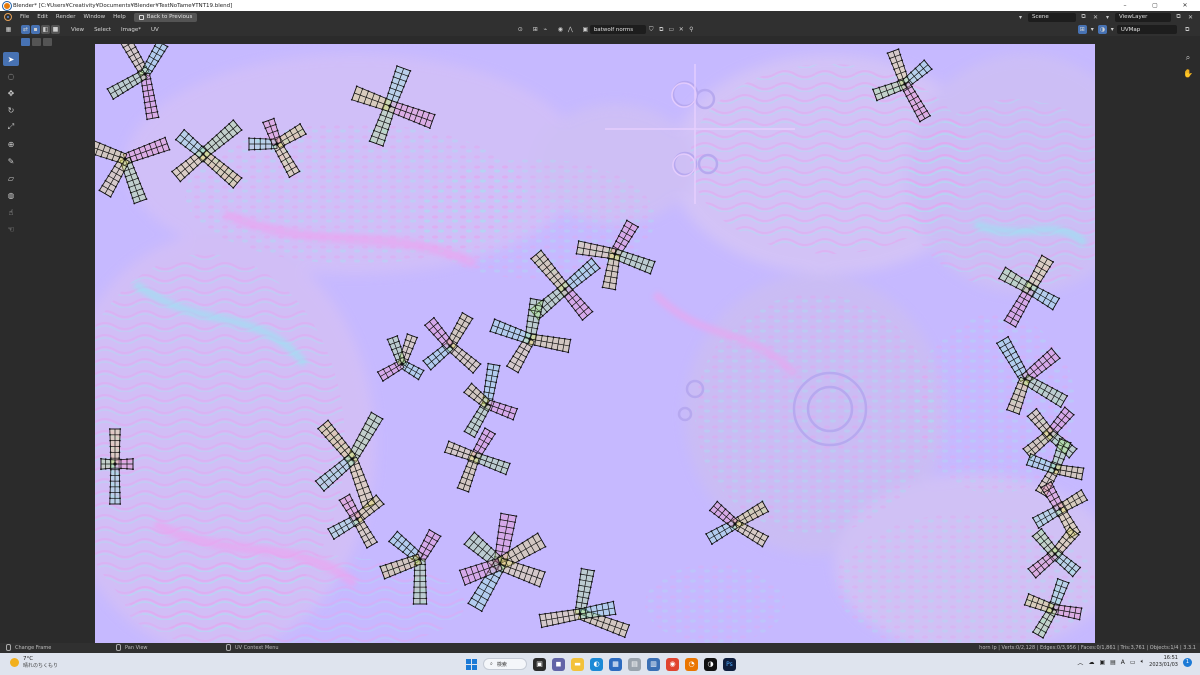 The image size is (1200, 675). I want to click on select-extend-icon, so click(36, 42).